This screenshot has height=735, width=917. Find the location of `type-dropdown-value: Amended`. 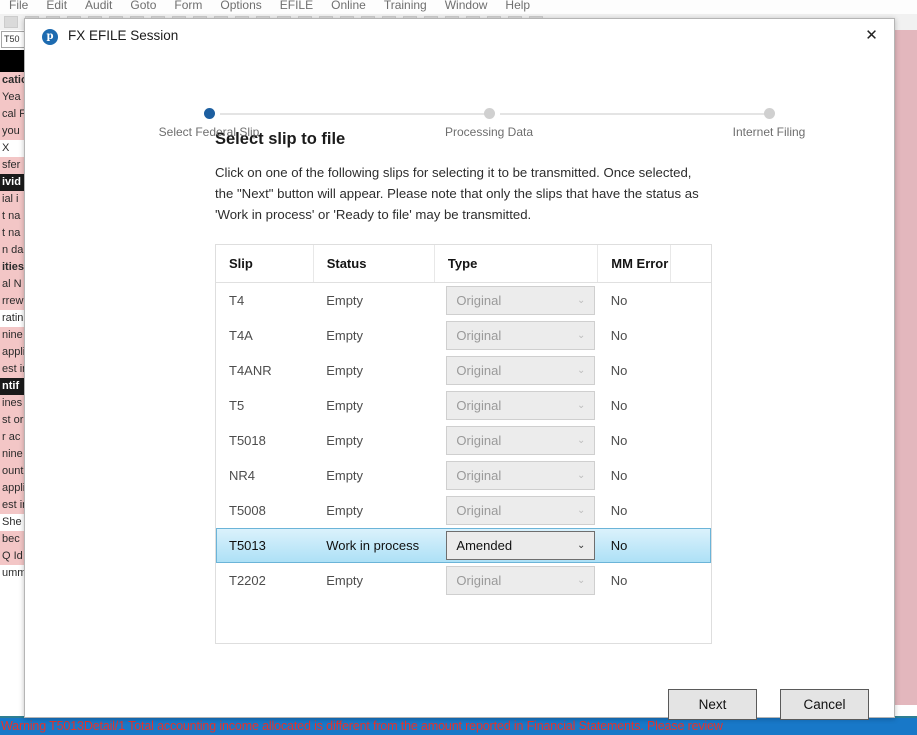

type-dropdown-value: Amended is located at coordinates (484, 545).